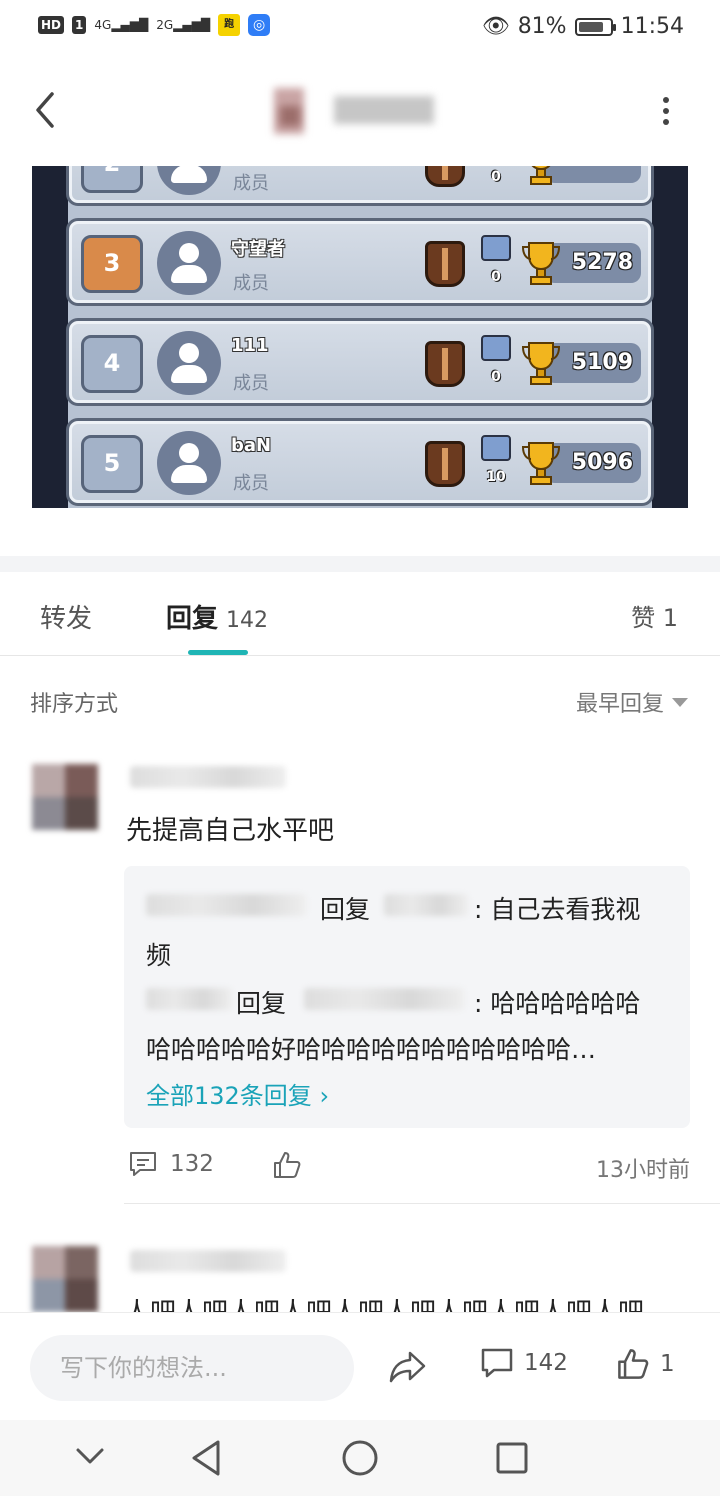 The image size is (720, 1496). I want to click on rank-badge: 2, so click(112, 179).